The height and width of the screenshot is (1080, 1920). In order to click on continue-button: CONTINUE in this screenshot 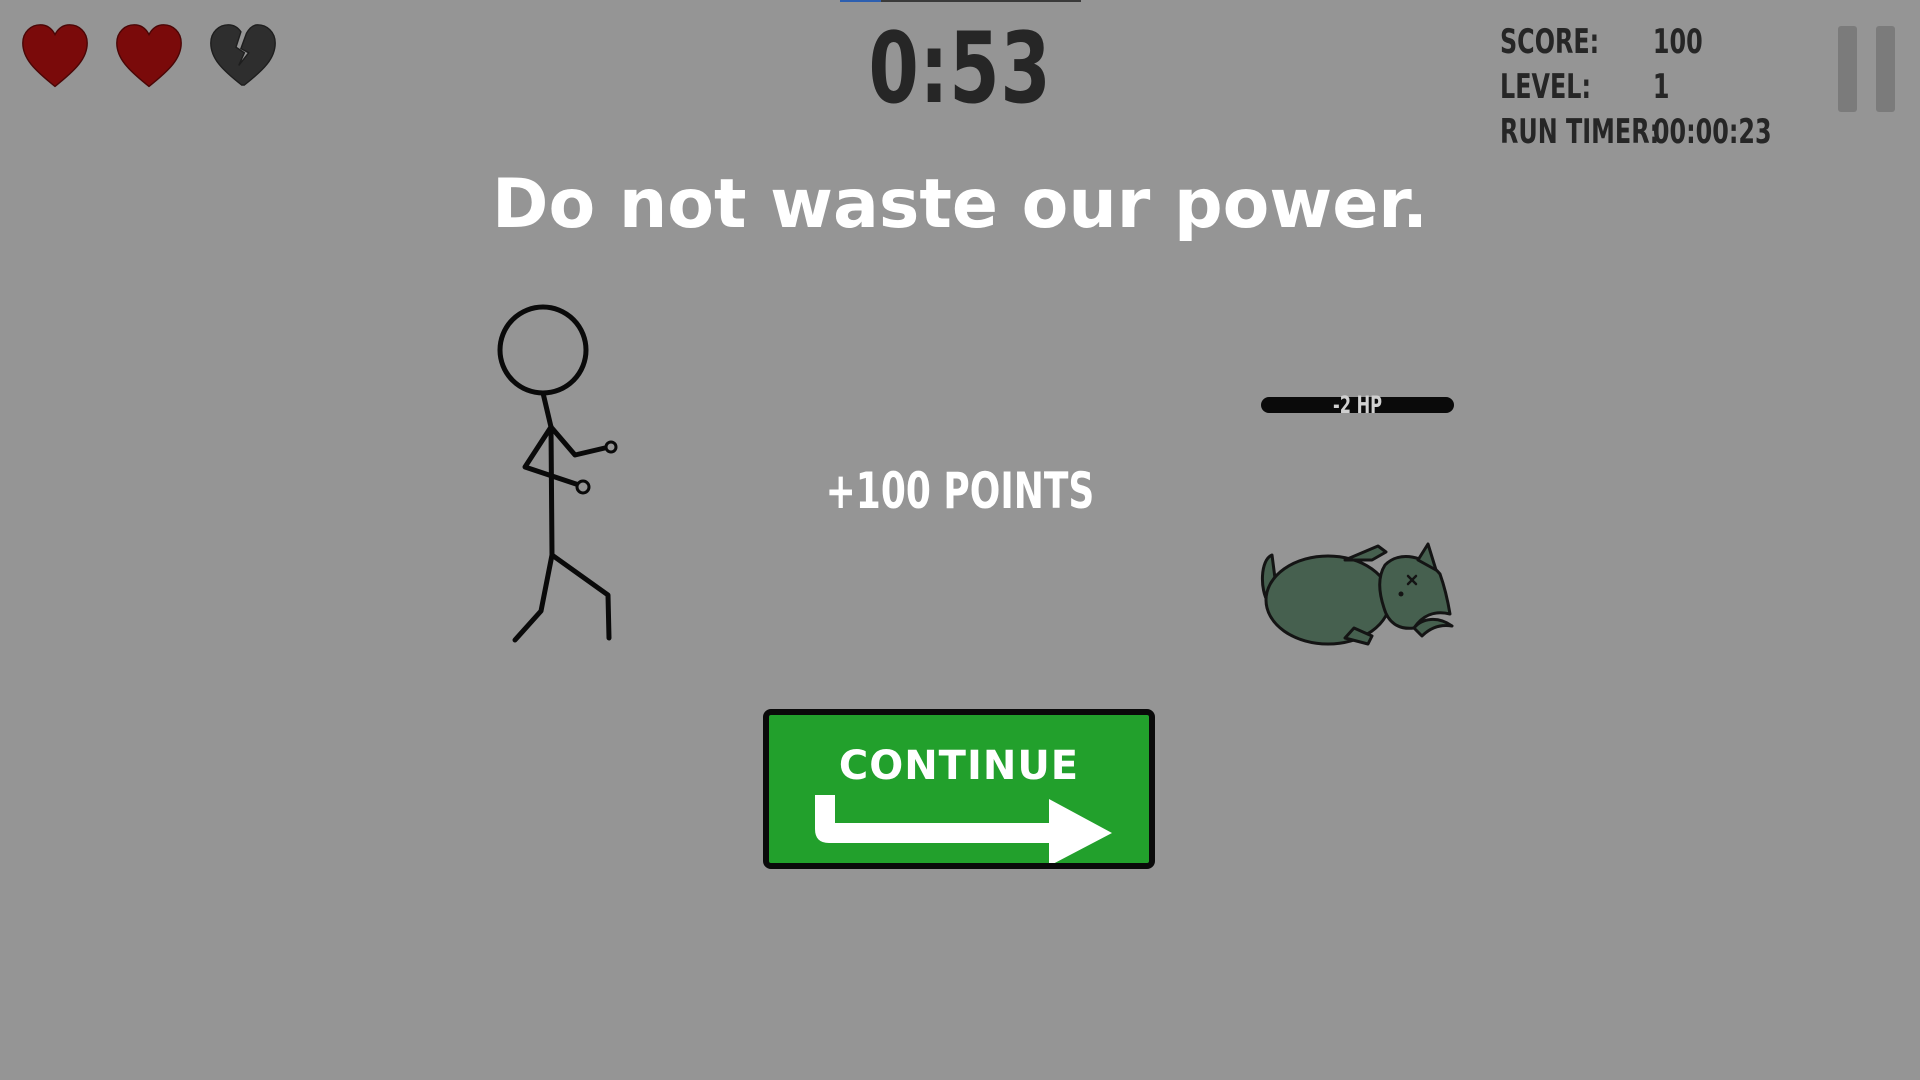, I will do `click(959, 789)`.